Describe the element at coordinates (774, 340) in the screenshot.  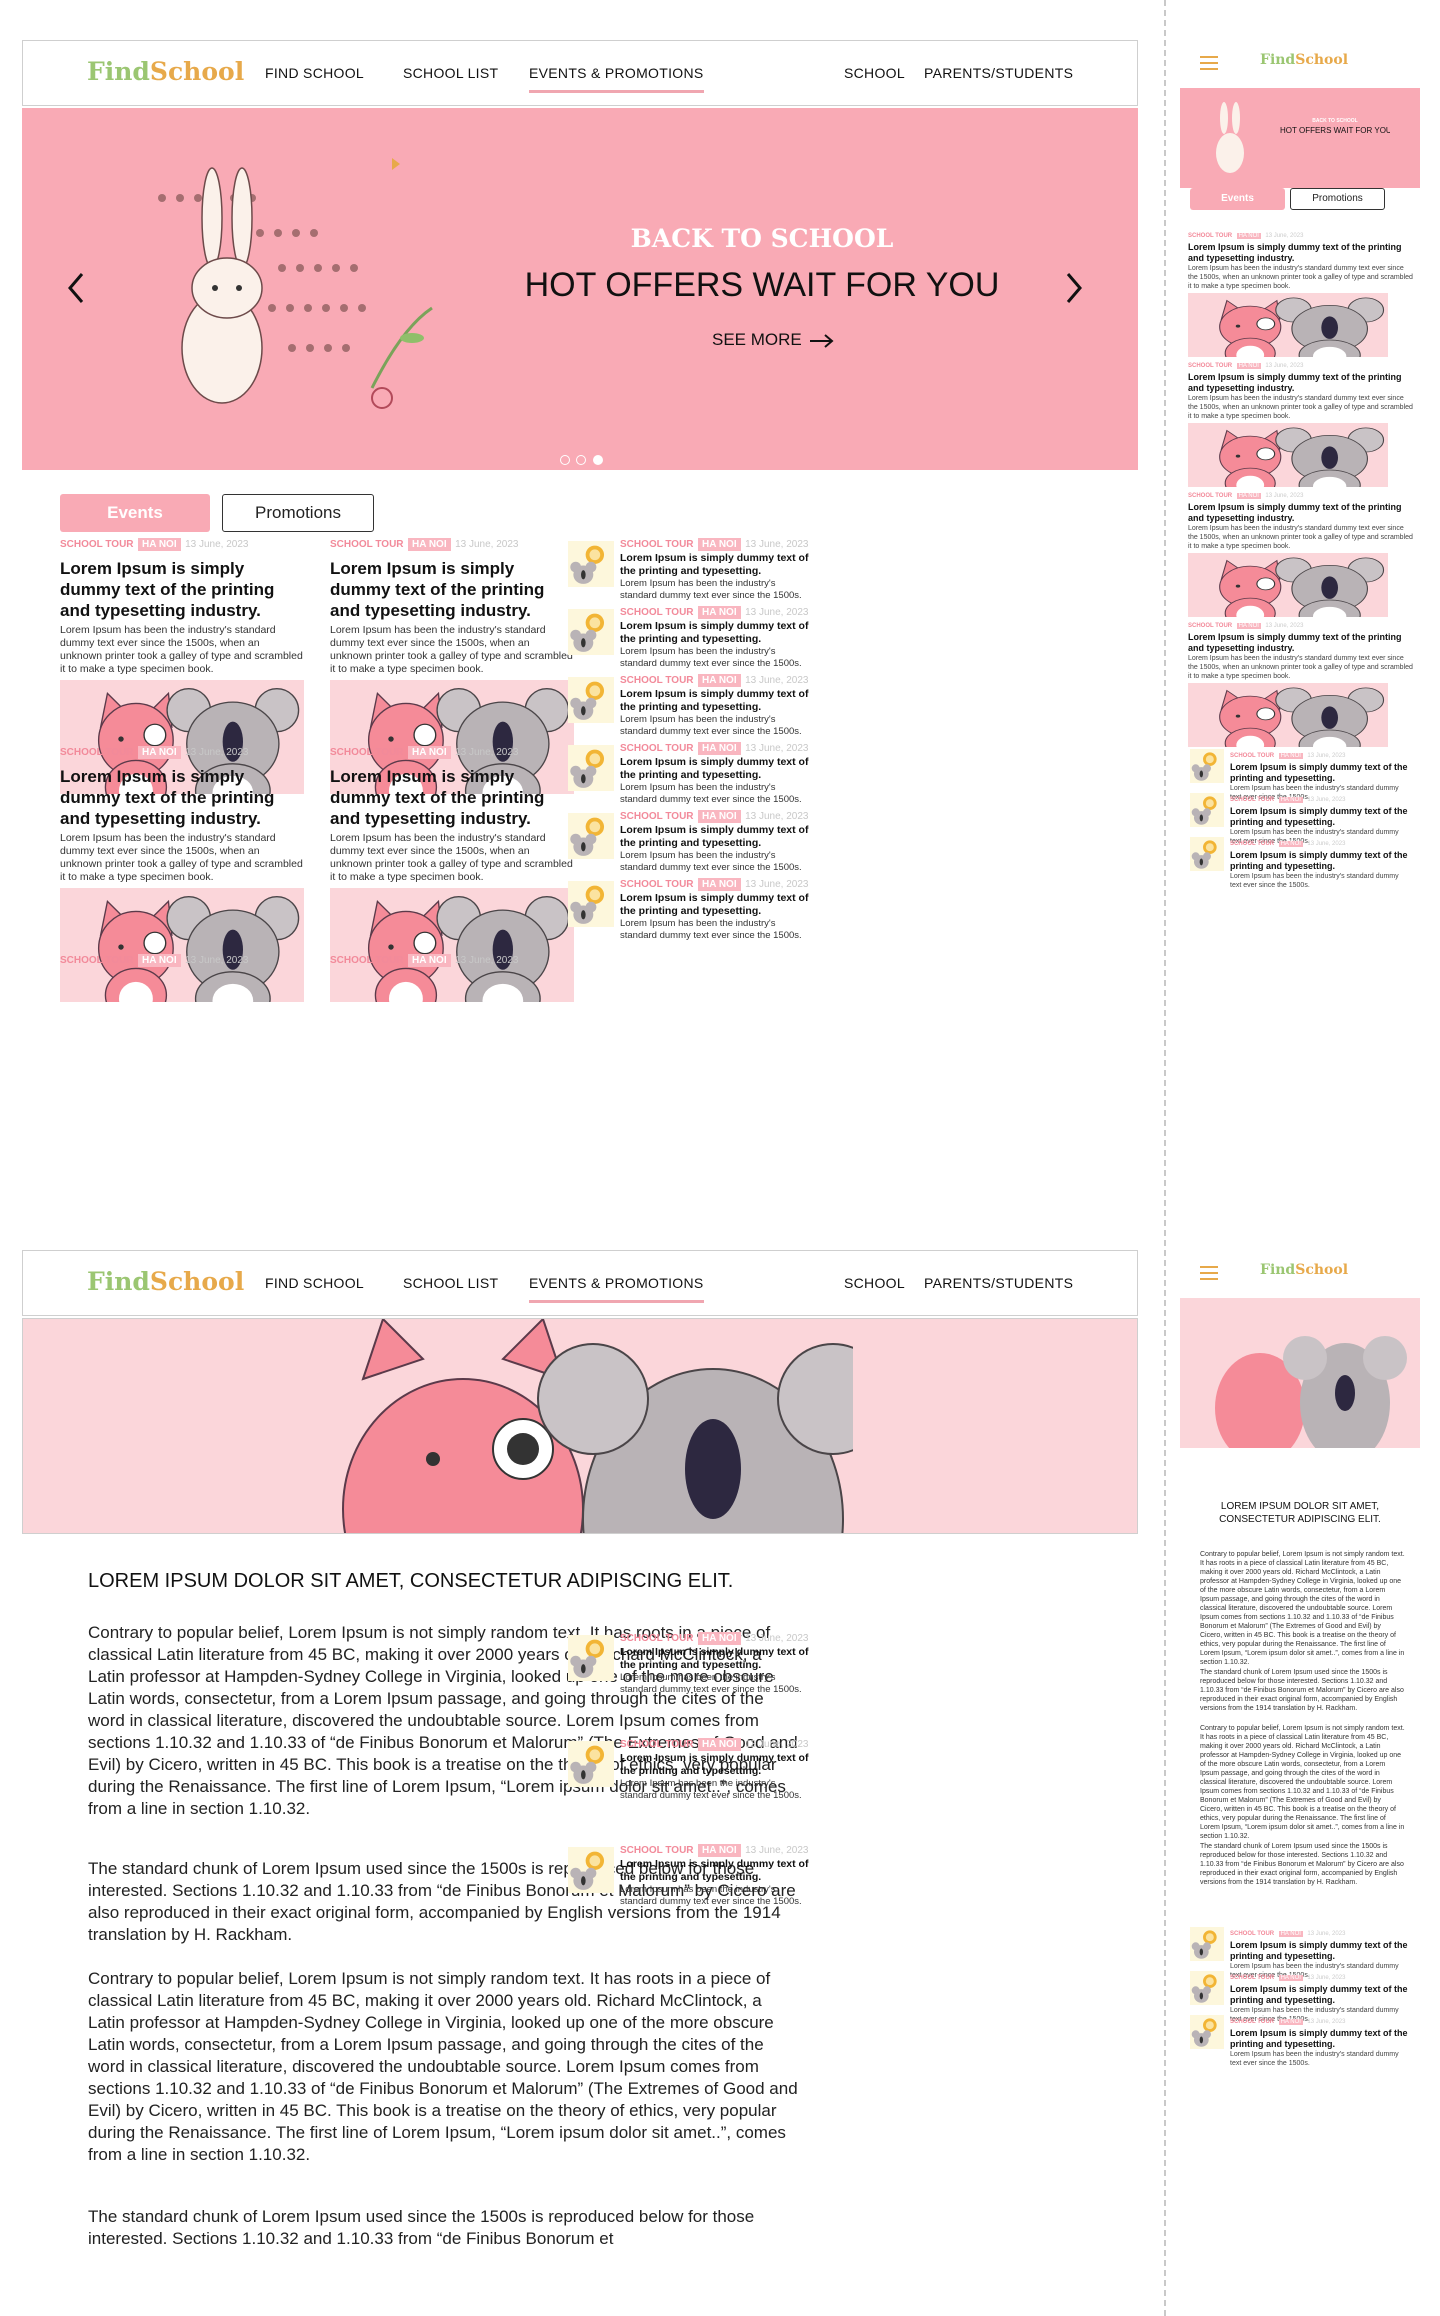
I see `hero-see-more-link: SEE MORE` at that location.